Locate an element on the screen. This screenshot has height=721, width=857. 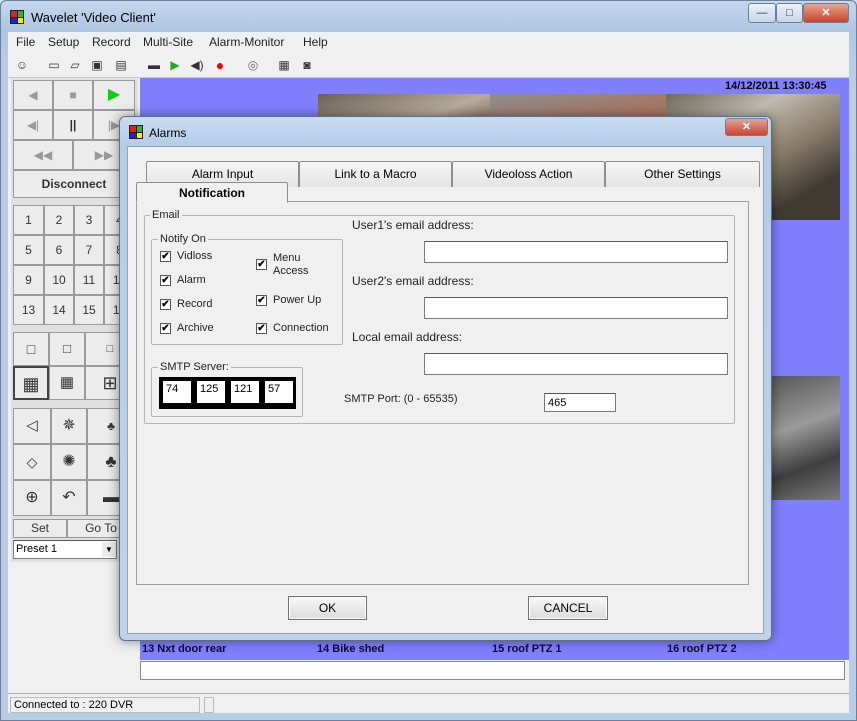
save-icon: ▣ is located at coordinates (97, 65).